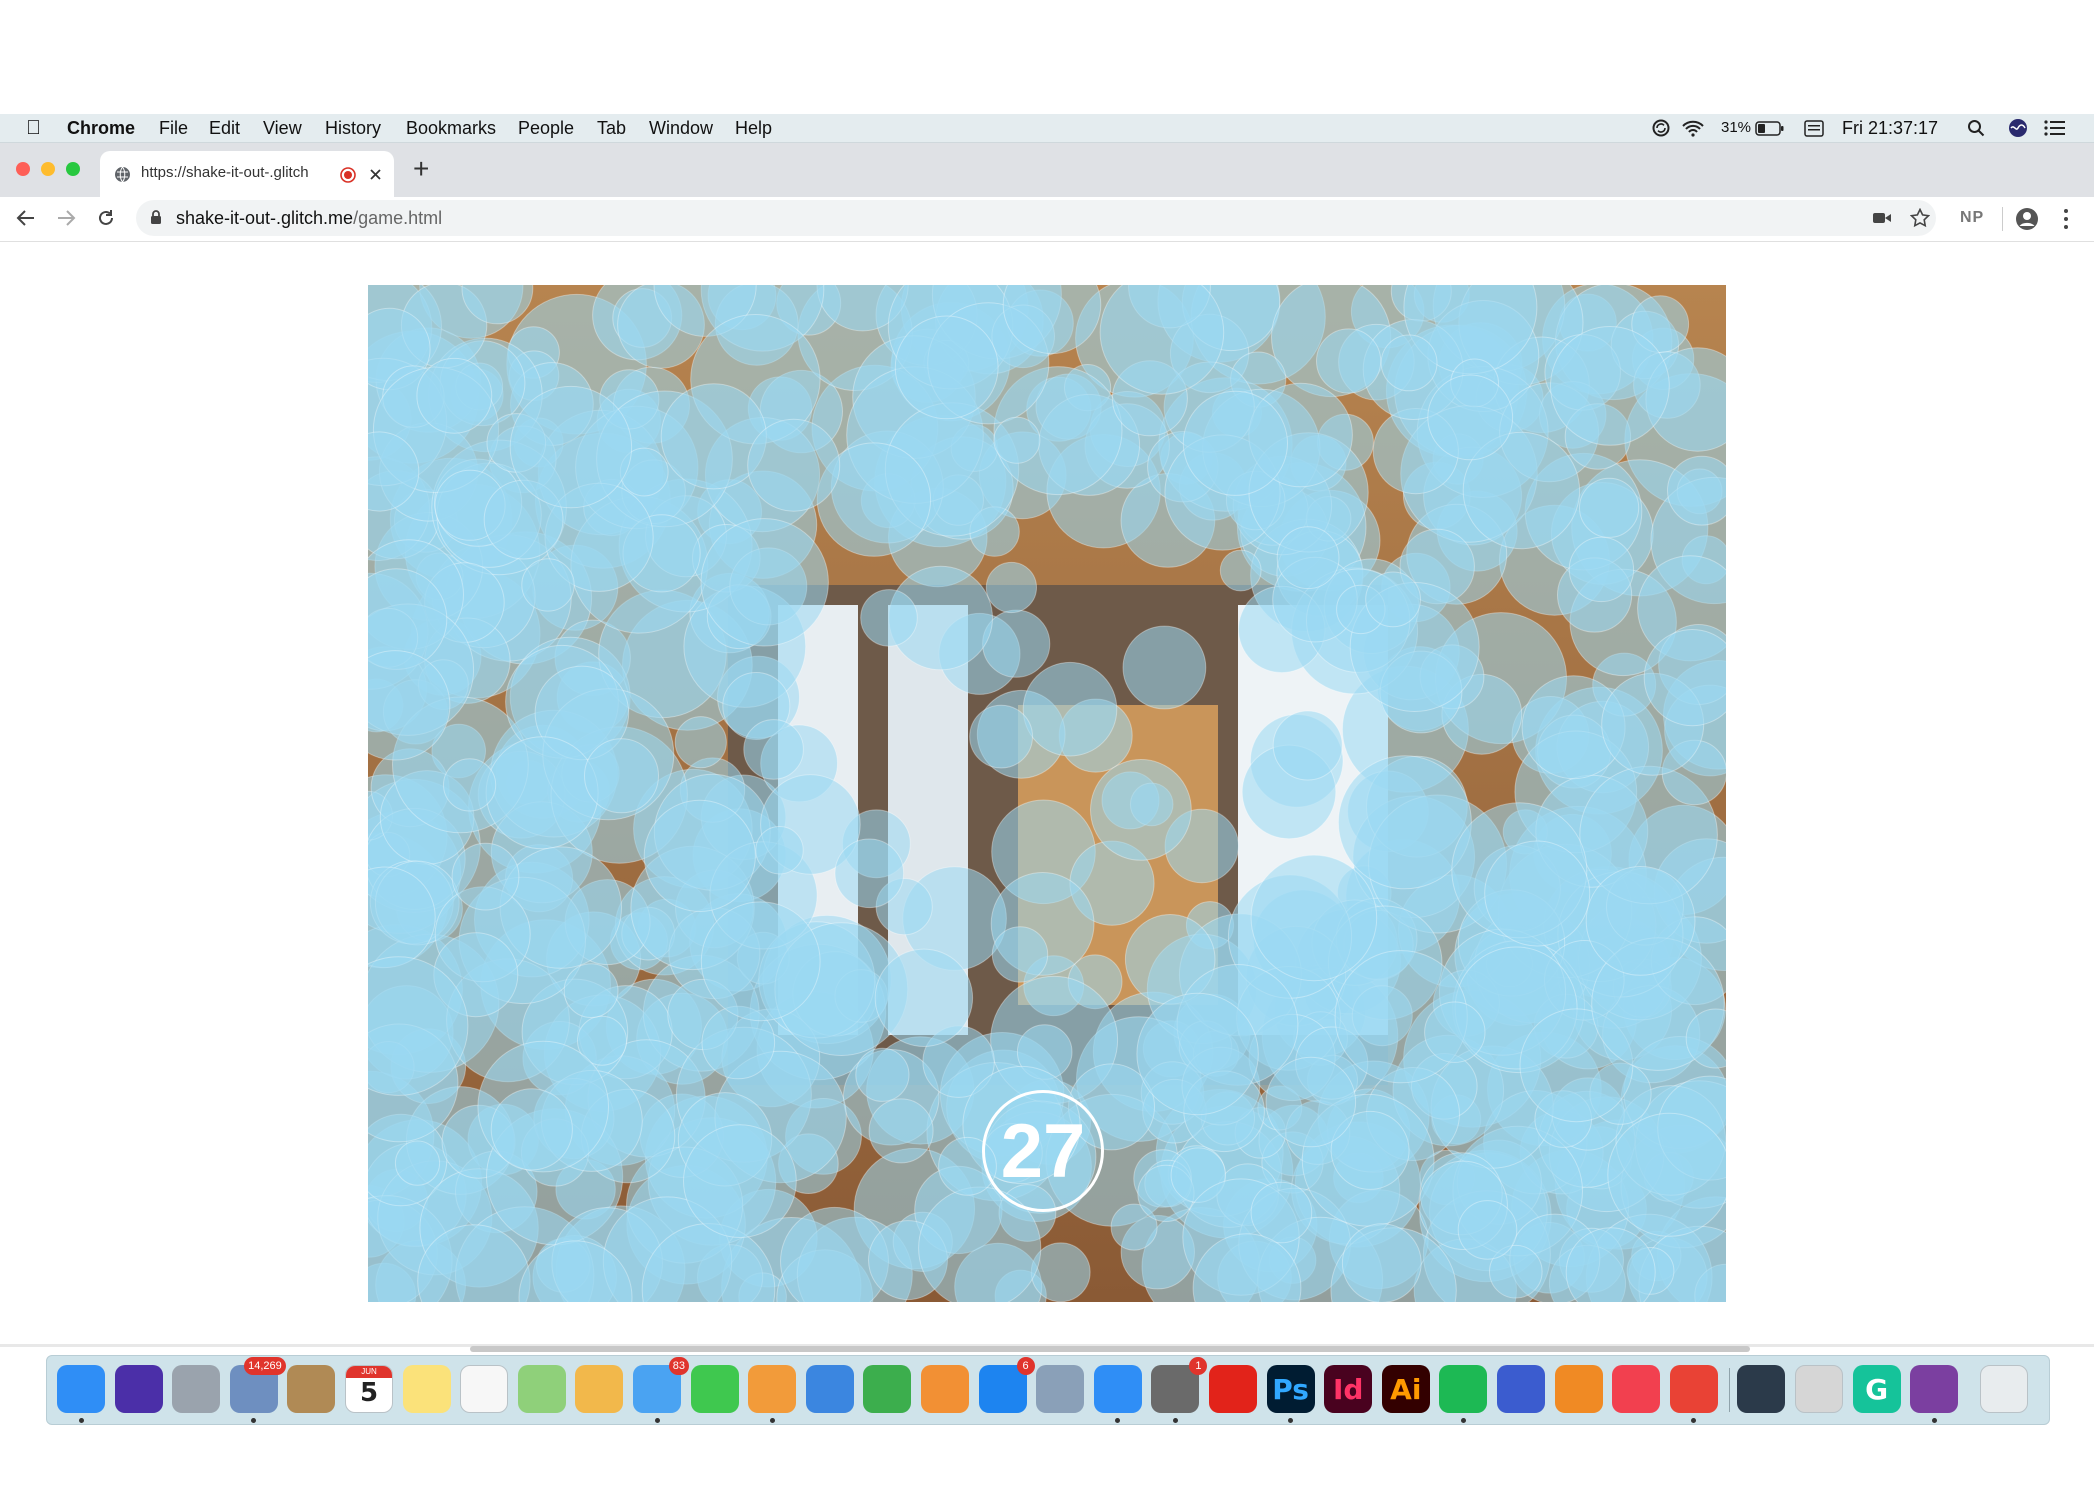 The height and width of the screenshot is (1499, 2094). What do you see at coordinates (599, 1389) in the screenshot?
I see `photos-icon` at bounding box center [599, 1389].